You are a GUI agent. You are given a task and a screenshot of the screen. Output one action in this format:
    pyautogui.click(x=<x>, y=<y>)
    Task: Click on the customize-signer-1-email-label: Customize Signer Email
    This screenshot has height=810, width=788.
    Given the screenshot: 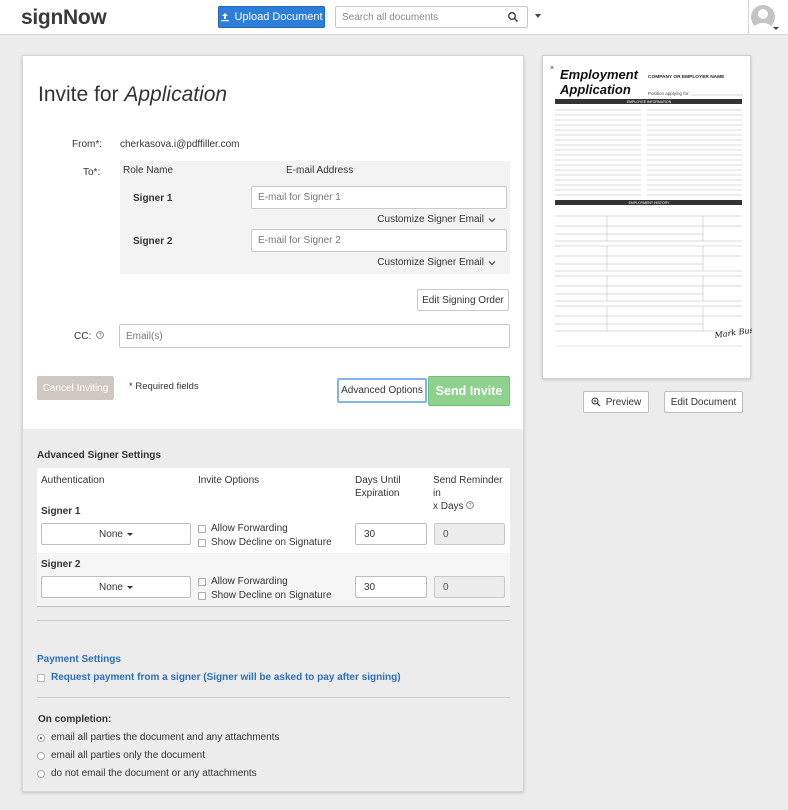 What is the action you would take?
    pyautogui.click(x=430, y=219)
    